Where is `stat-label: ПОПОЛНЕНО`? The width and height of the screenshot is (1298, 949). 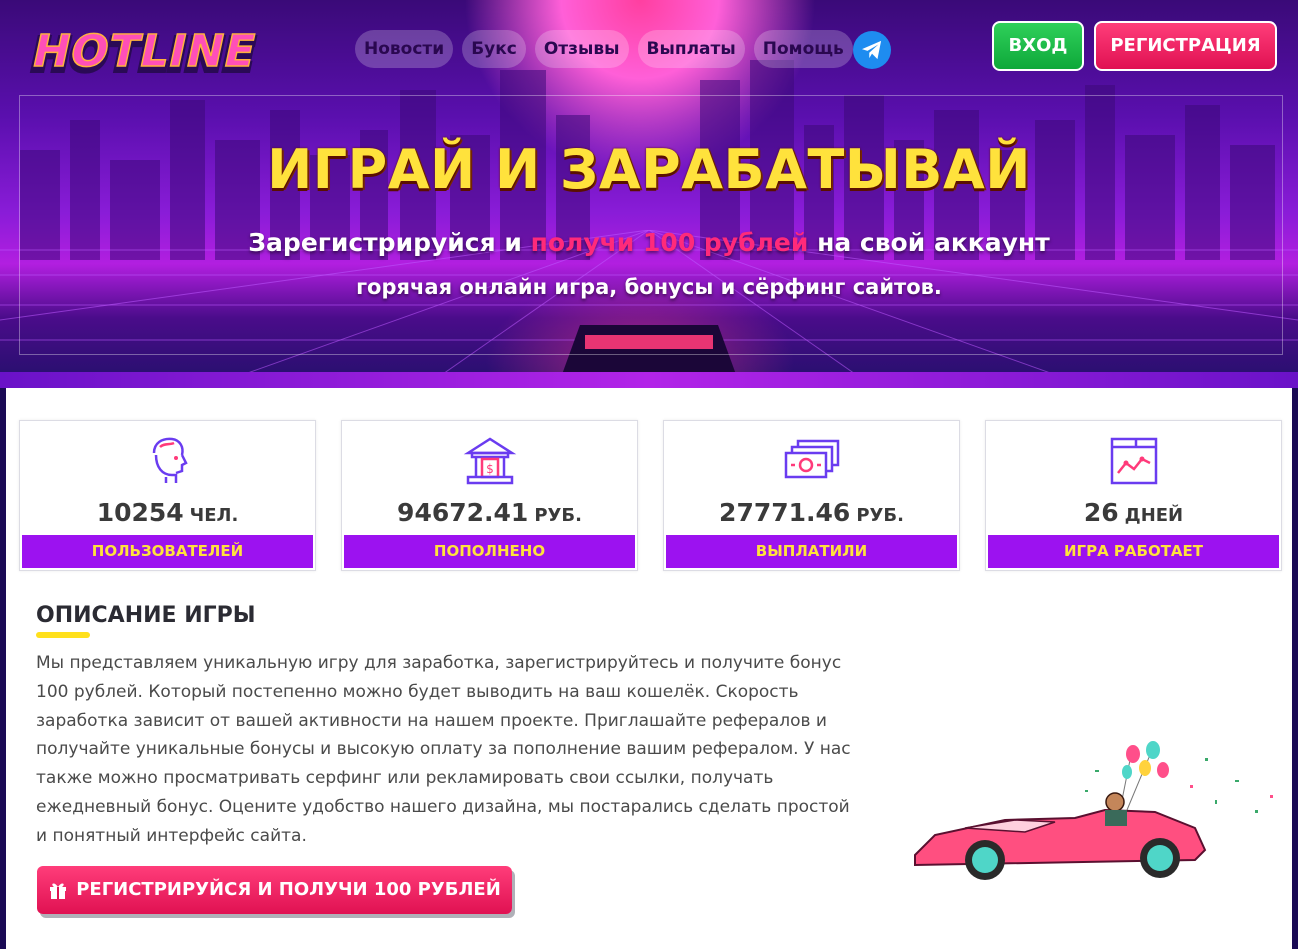 stat-label: ПОПОЛНЕНО is located at coordinates (489, 551).